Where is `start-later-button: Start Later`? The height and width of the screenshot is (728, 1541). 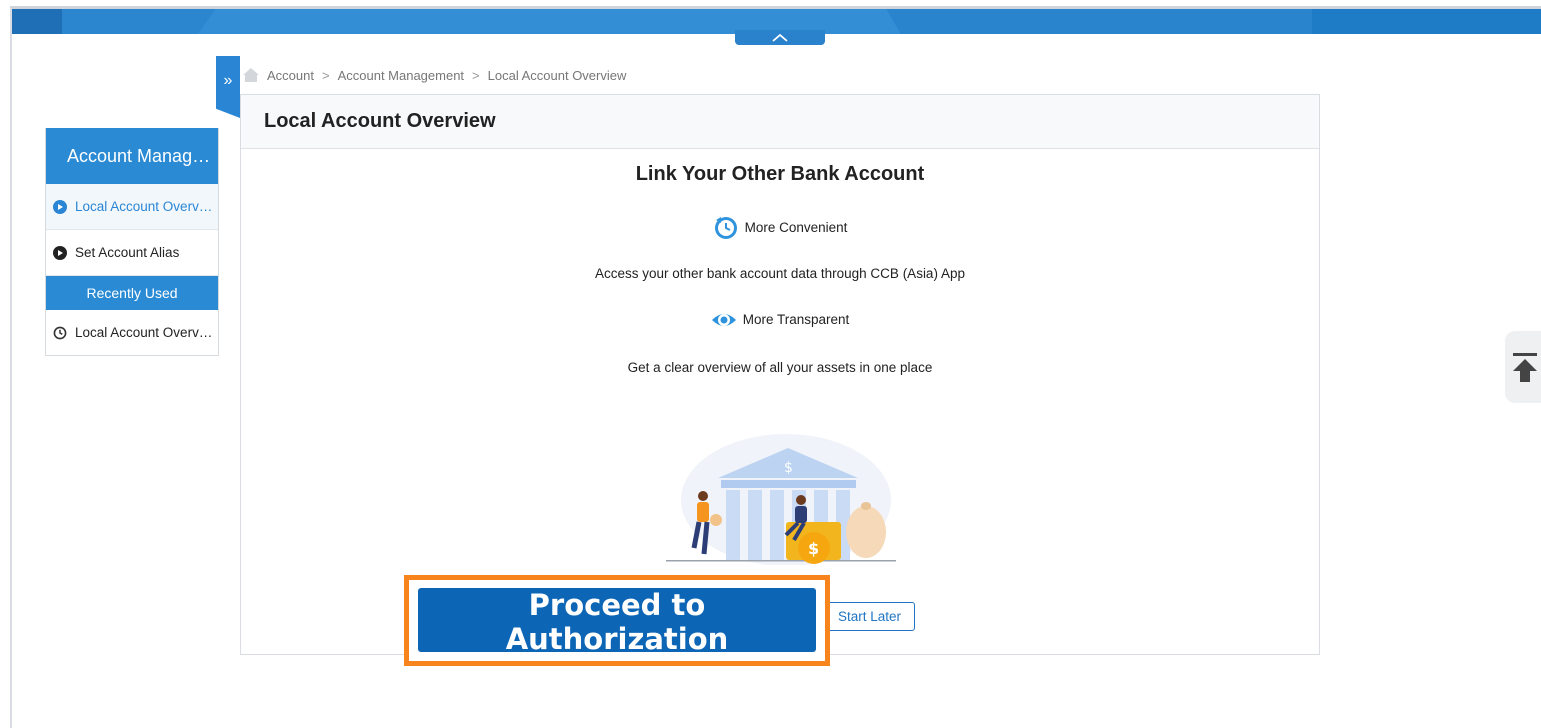
start-later-button: Start Later is located at coordinates (869, 616).